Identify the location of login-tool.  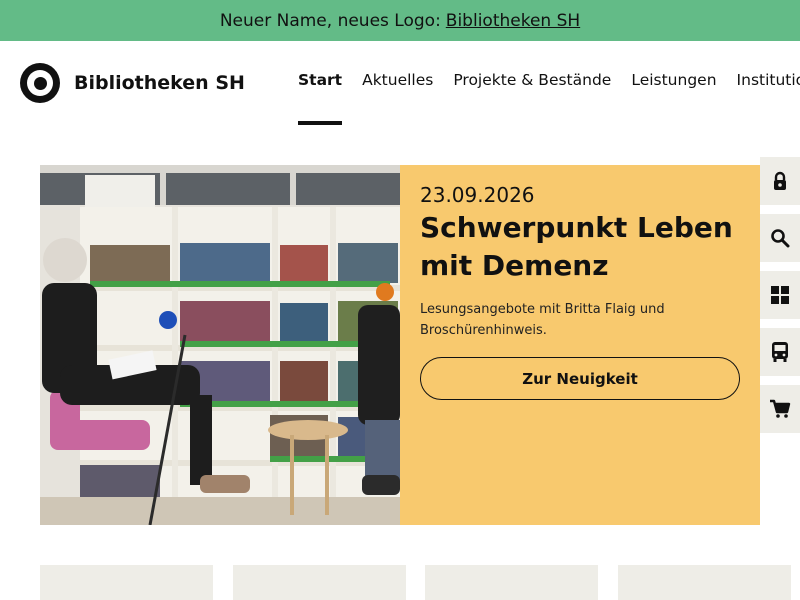
(780, 181).